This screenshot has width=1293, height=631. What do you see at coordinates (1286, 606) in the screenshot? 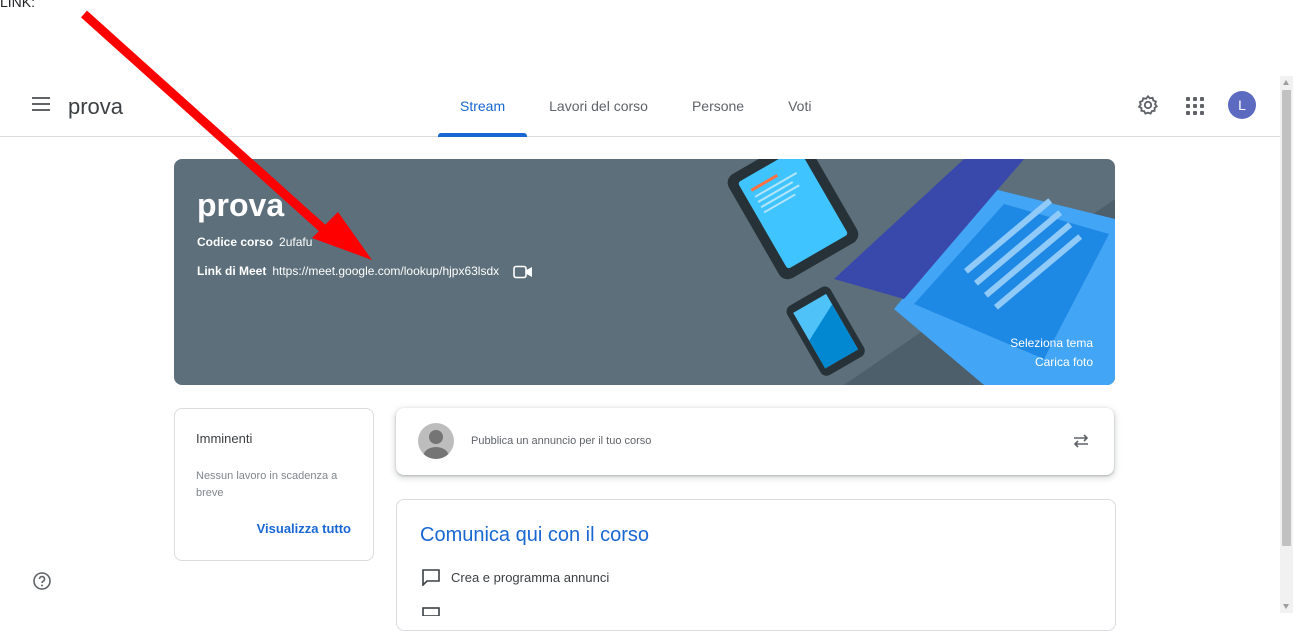
I see `scroll-down-arrow-icon` at bounding box center [1286, 606].